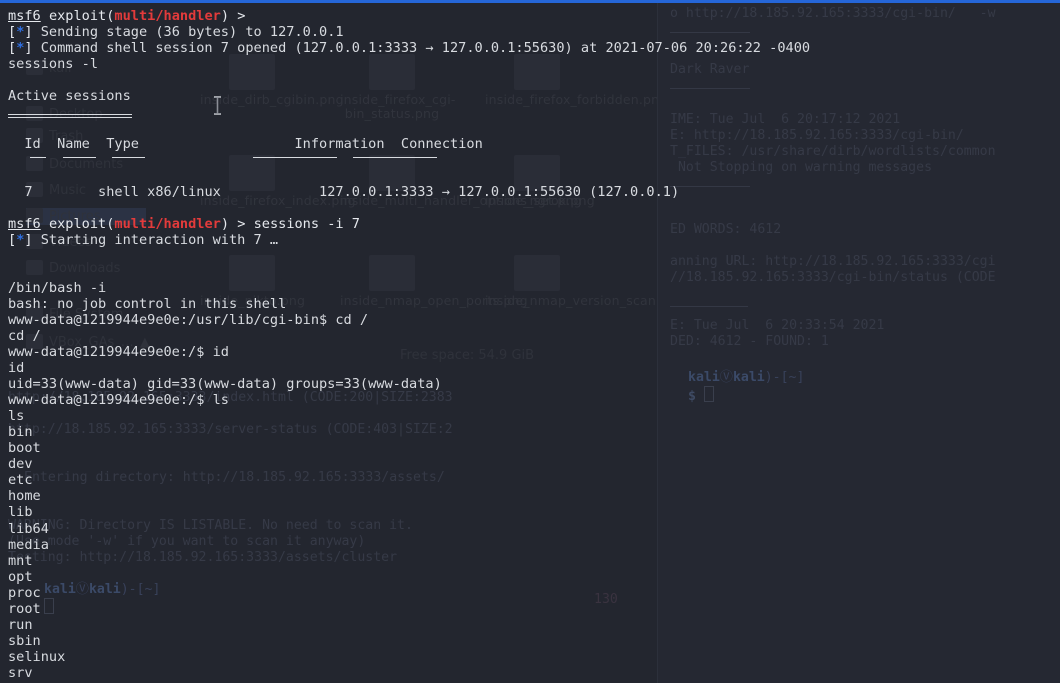 This screenshot has height=683, width=1060. I want to click on shell-typed-cd: cd /, so click(352, 320).